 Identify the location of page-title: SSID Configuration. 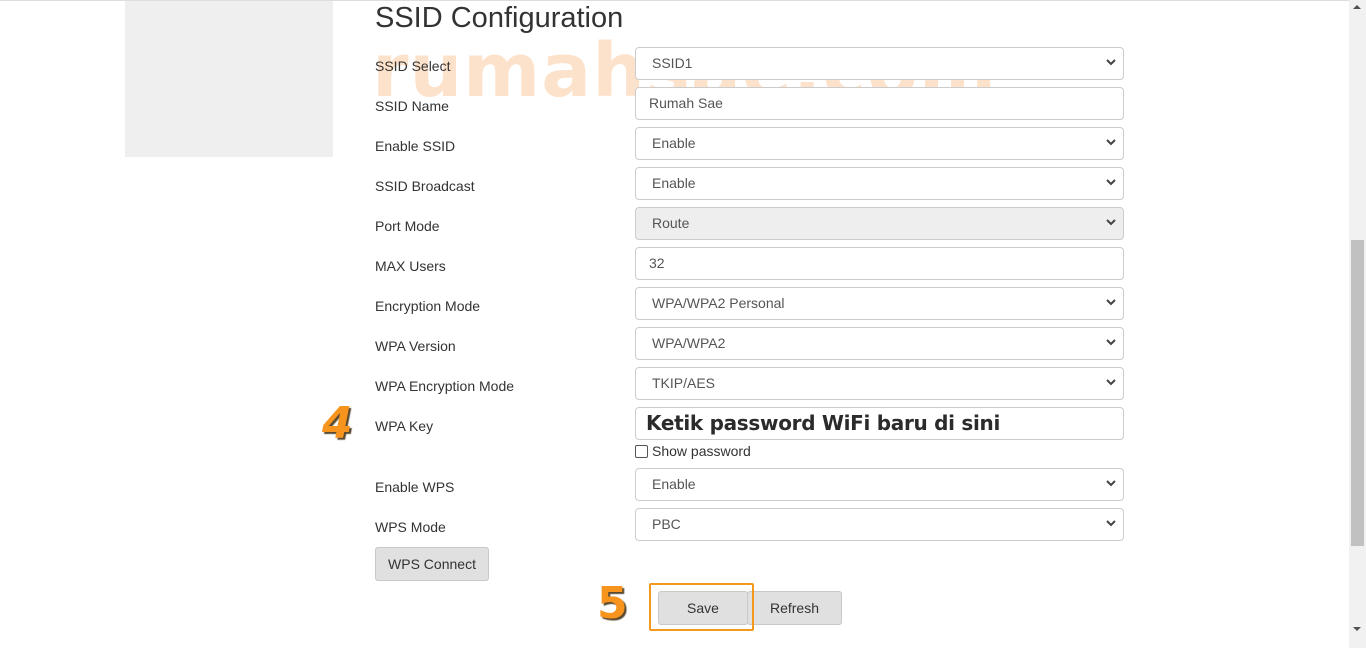
(499, 18).